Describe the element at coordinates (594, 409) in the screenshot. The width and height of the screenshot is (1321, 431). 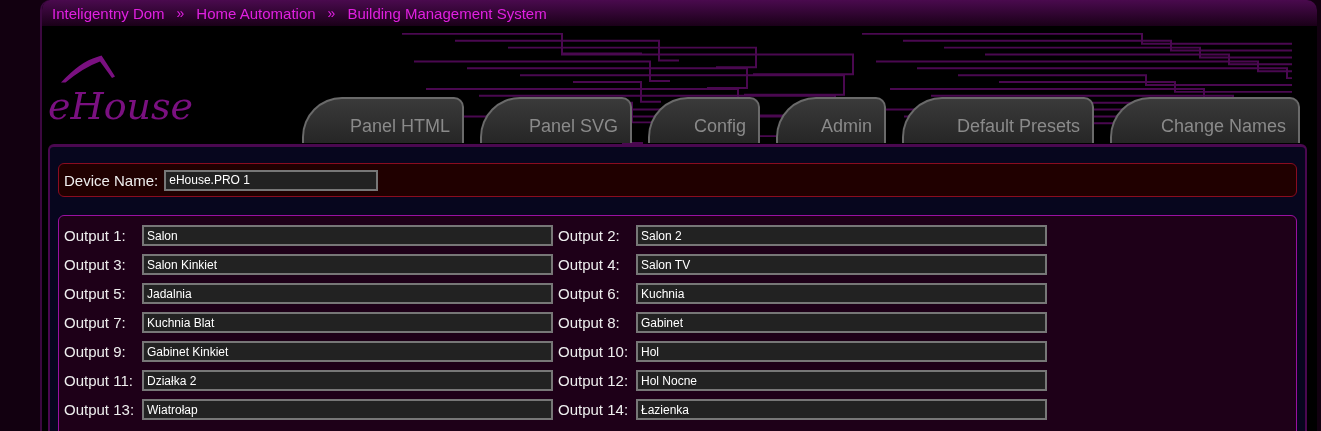
I see `output-label: Output 14:` at that location.